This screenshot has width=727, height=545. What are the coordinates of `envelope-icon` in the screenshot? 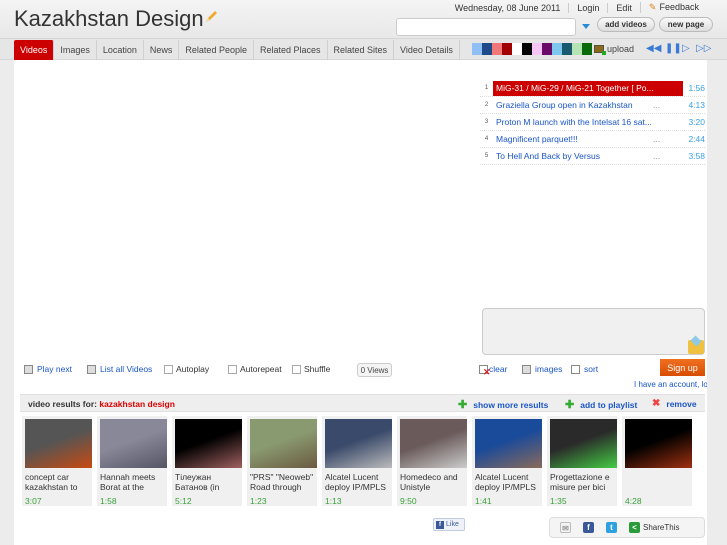 It's located at (696, 347).